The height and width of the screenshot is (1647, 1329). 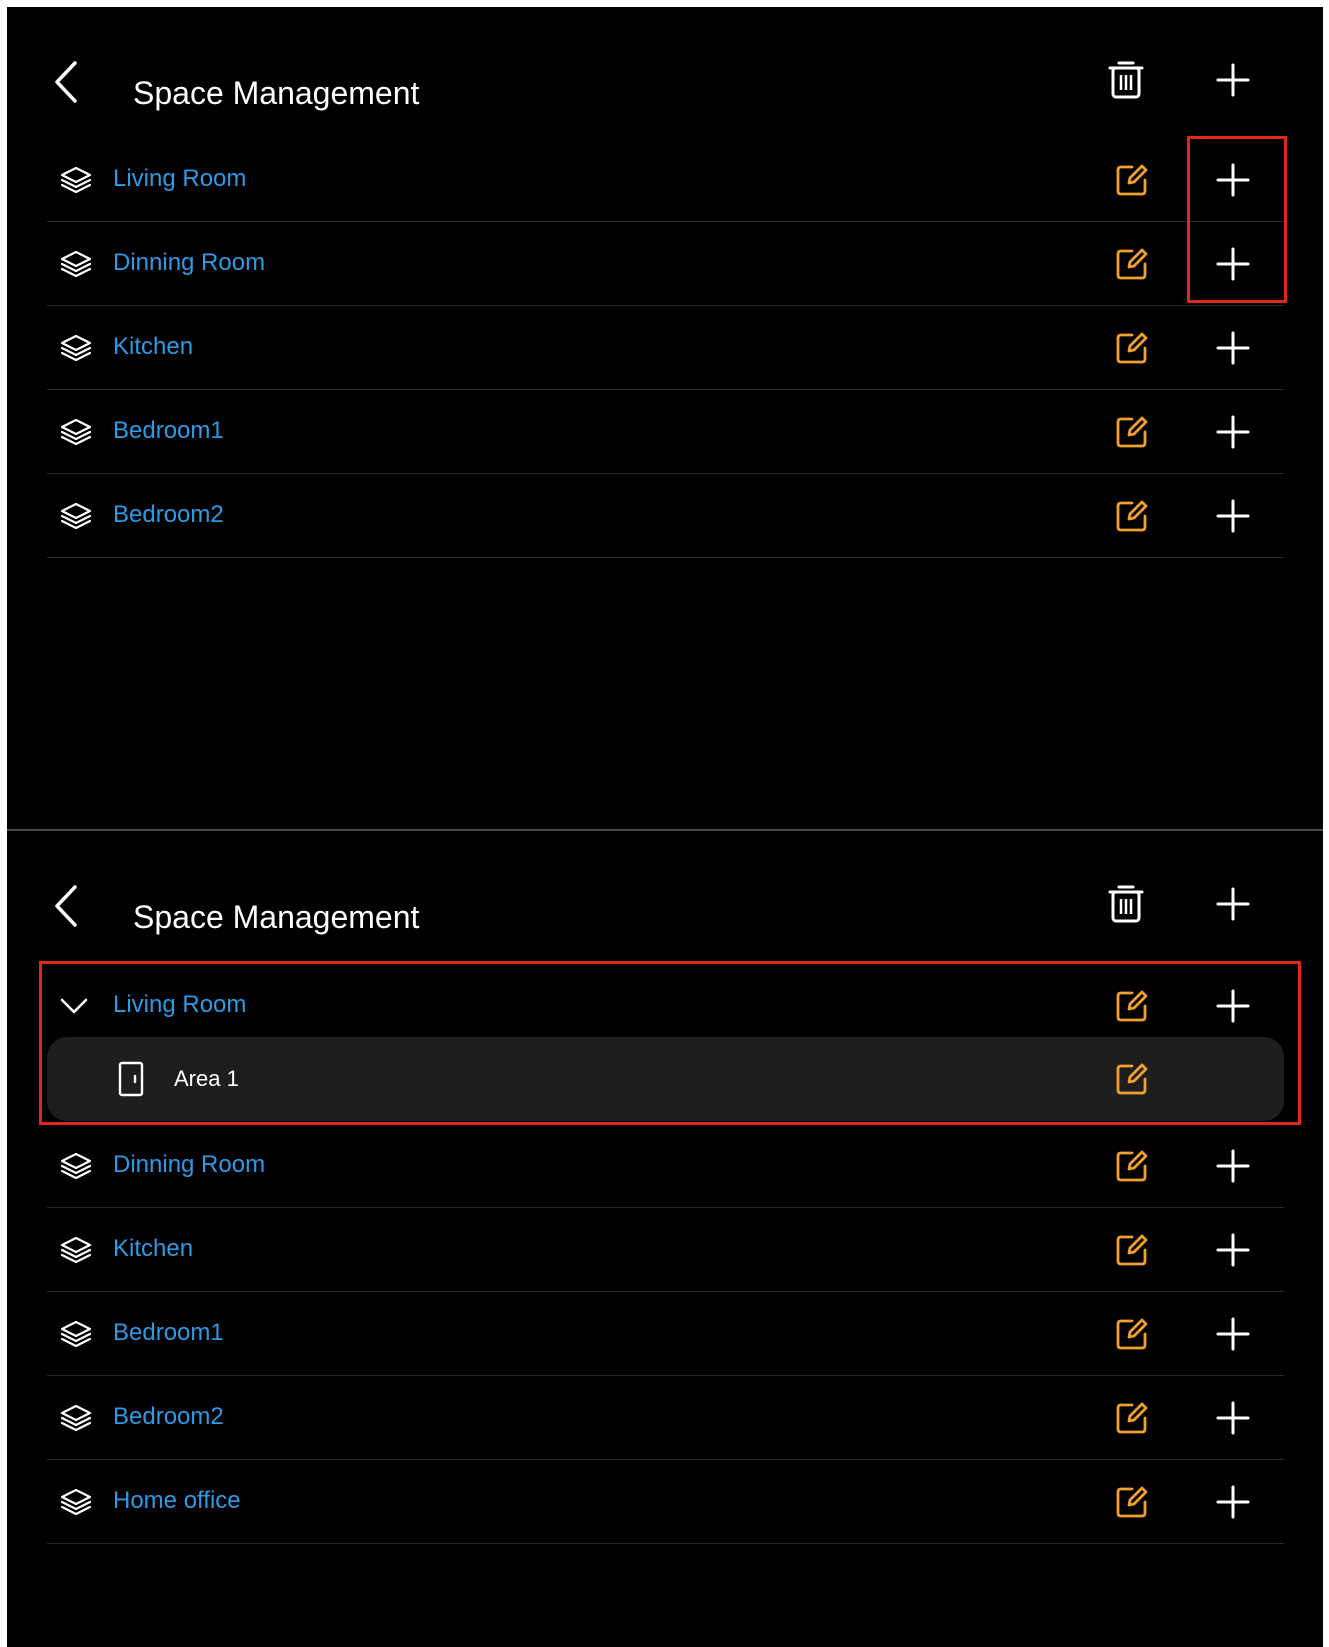 I want to click on door-icon, so click(x=131, y=1079).